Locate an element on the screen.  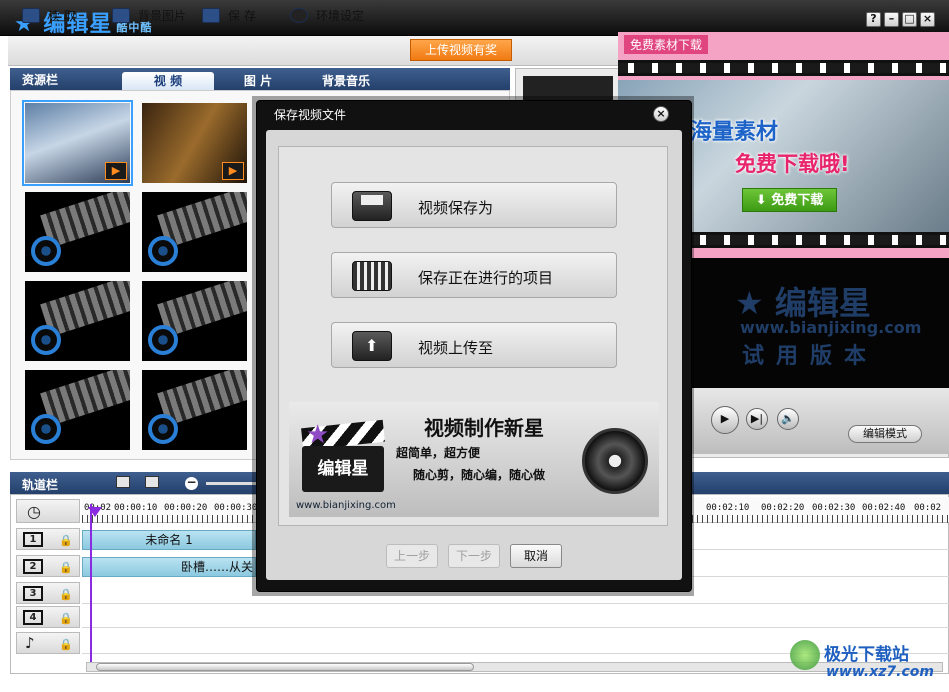
save-button: 保 存 is located at coordinates (229, 15).